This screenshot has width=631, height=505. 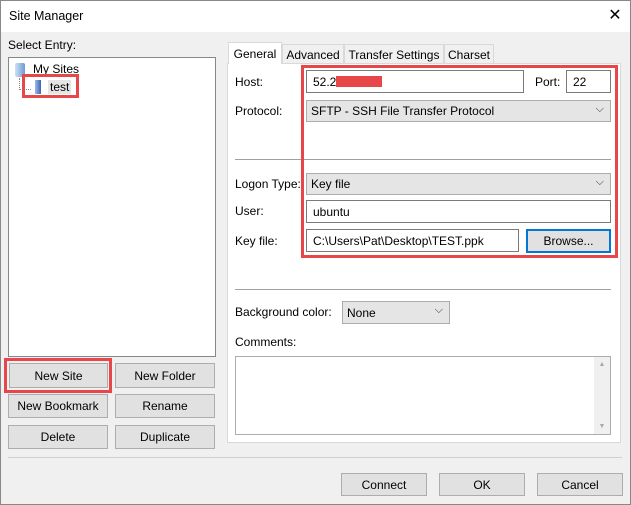 I want to click on comments-scrollbar: ▲ ▼, so click(x=602, y=395).